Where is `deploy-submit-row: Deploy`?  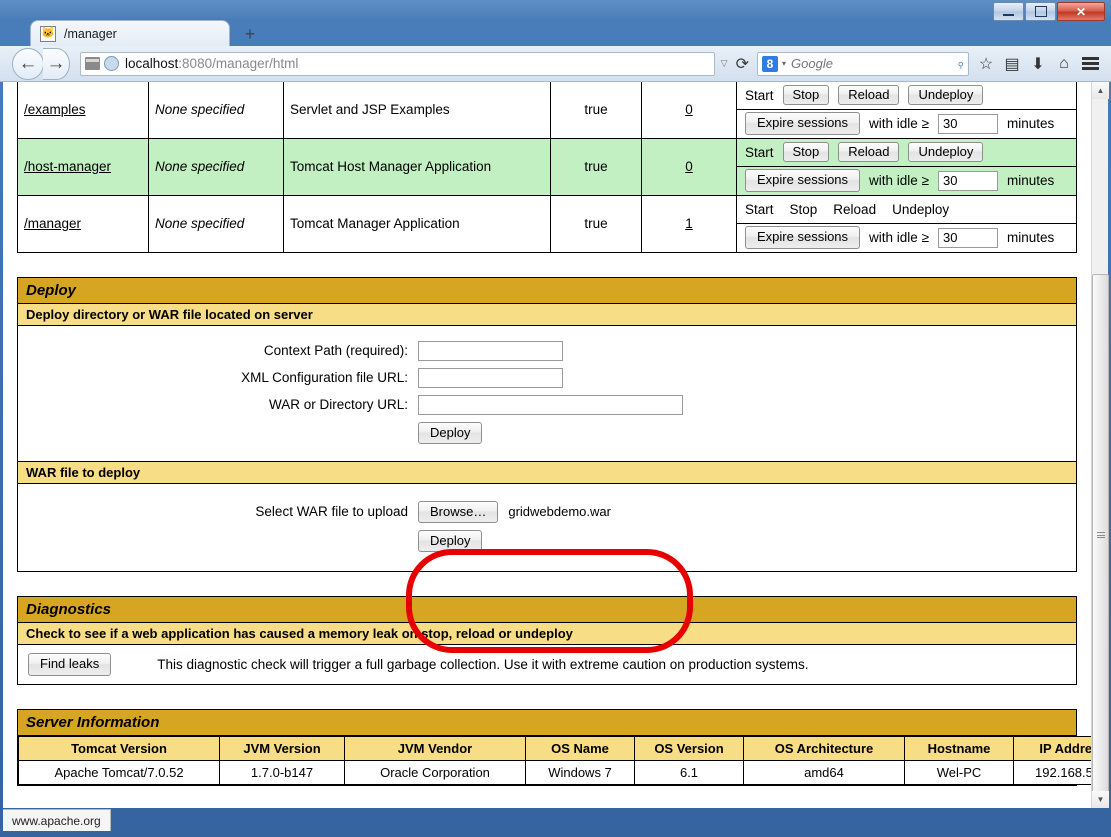
deploy-submit-row: Deploy is located at coordinates (547, 432).